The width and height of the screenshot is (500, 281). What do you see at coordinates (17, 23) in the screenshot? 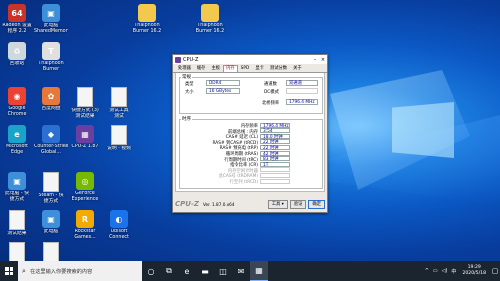
I see `desktop-icon: 64 Radeon 设置 程序 2.2` at bounding box center [17, 23].